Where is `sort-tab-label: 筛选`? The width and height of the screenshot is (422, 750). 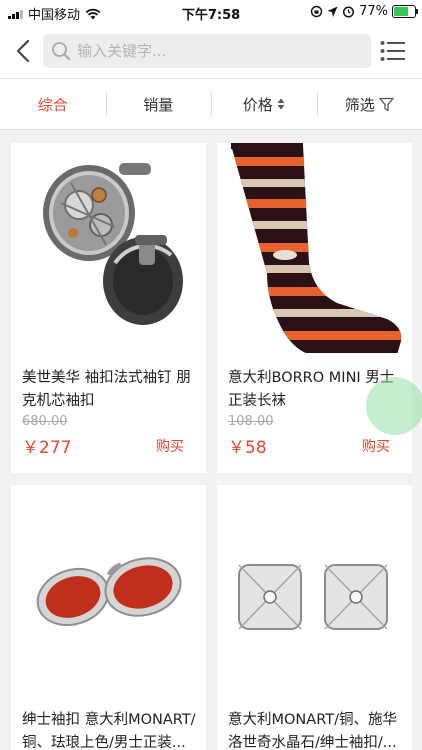
sort-tab-label: 筛选 is located at coordinates (359, 104).